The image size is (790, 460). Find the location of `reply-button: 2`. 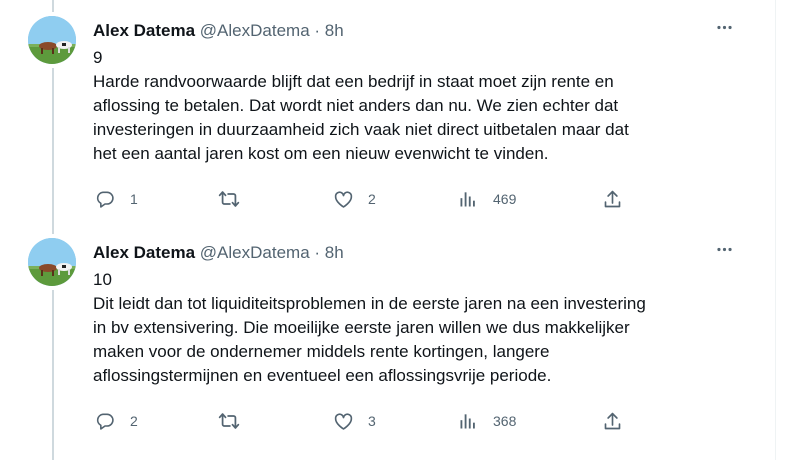

reply-button: 2 is located at coordinates (115, 421).